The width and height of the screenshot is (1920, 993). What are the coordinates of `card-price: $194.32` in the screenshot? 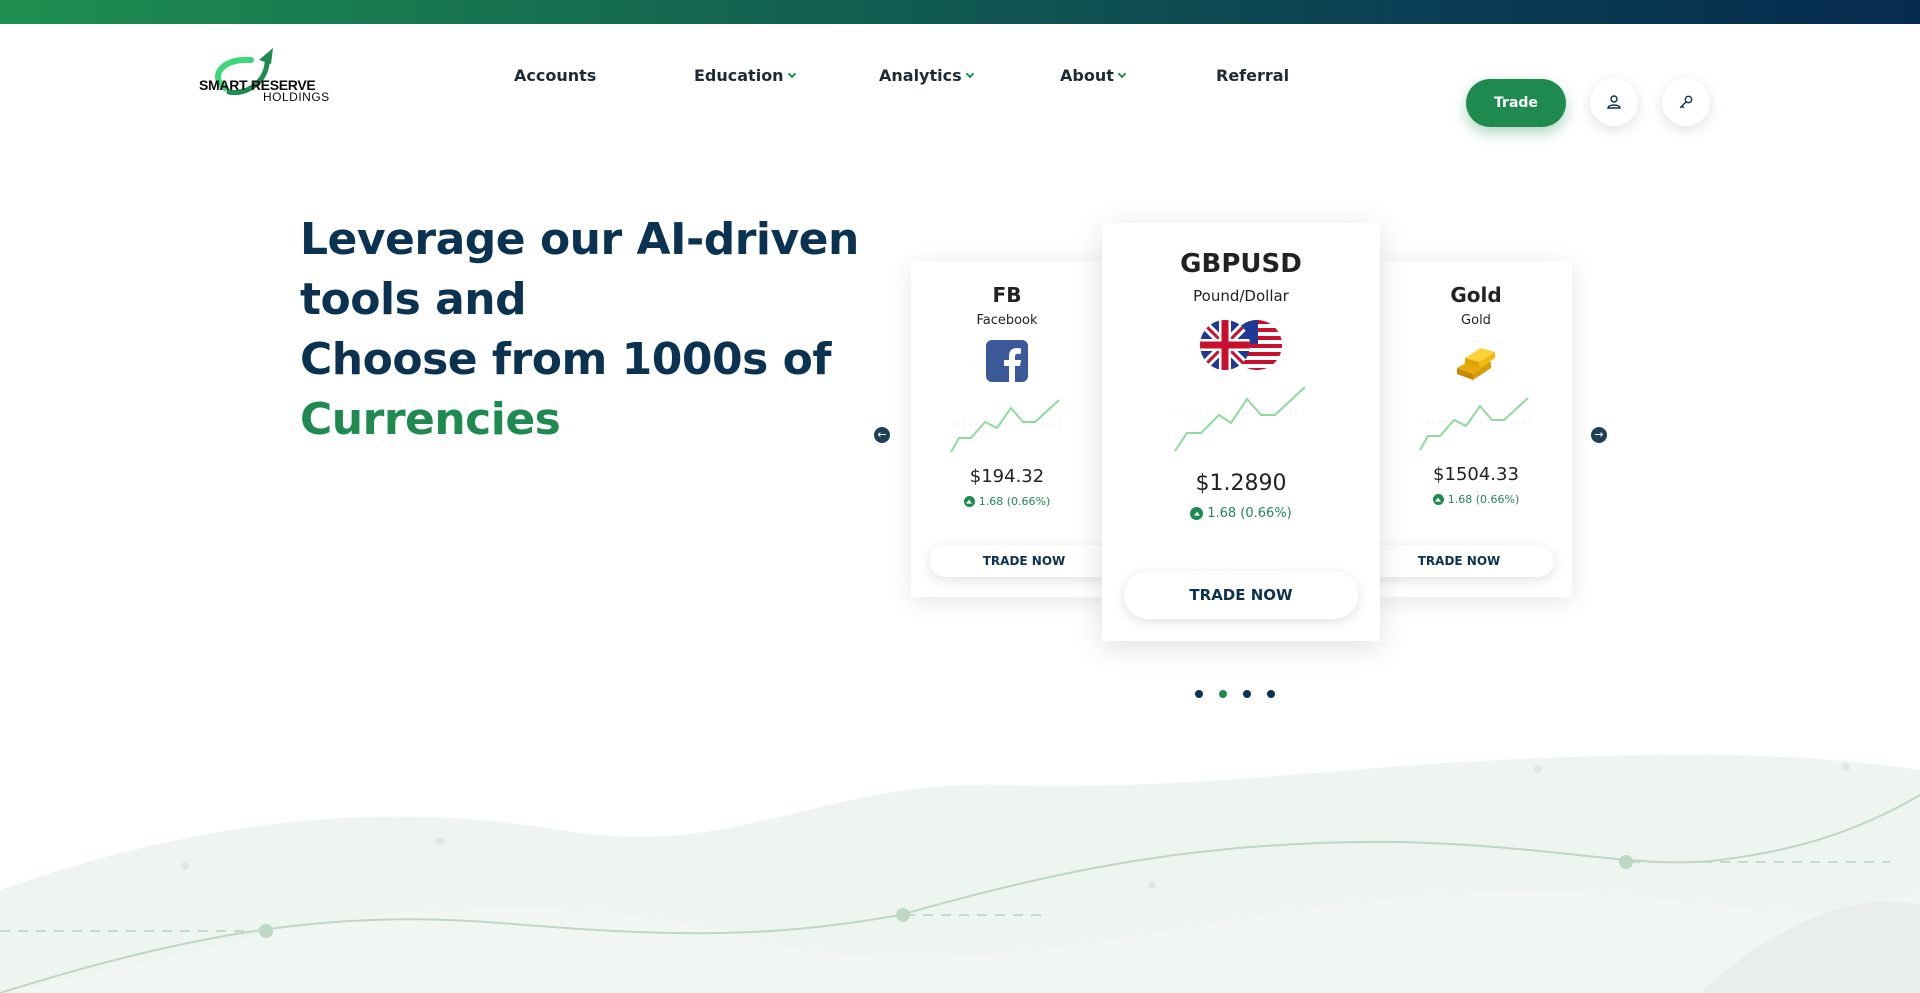 It's located at (1007, 476).